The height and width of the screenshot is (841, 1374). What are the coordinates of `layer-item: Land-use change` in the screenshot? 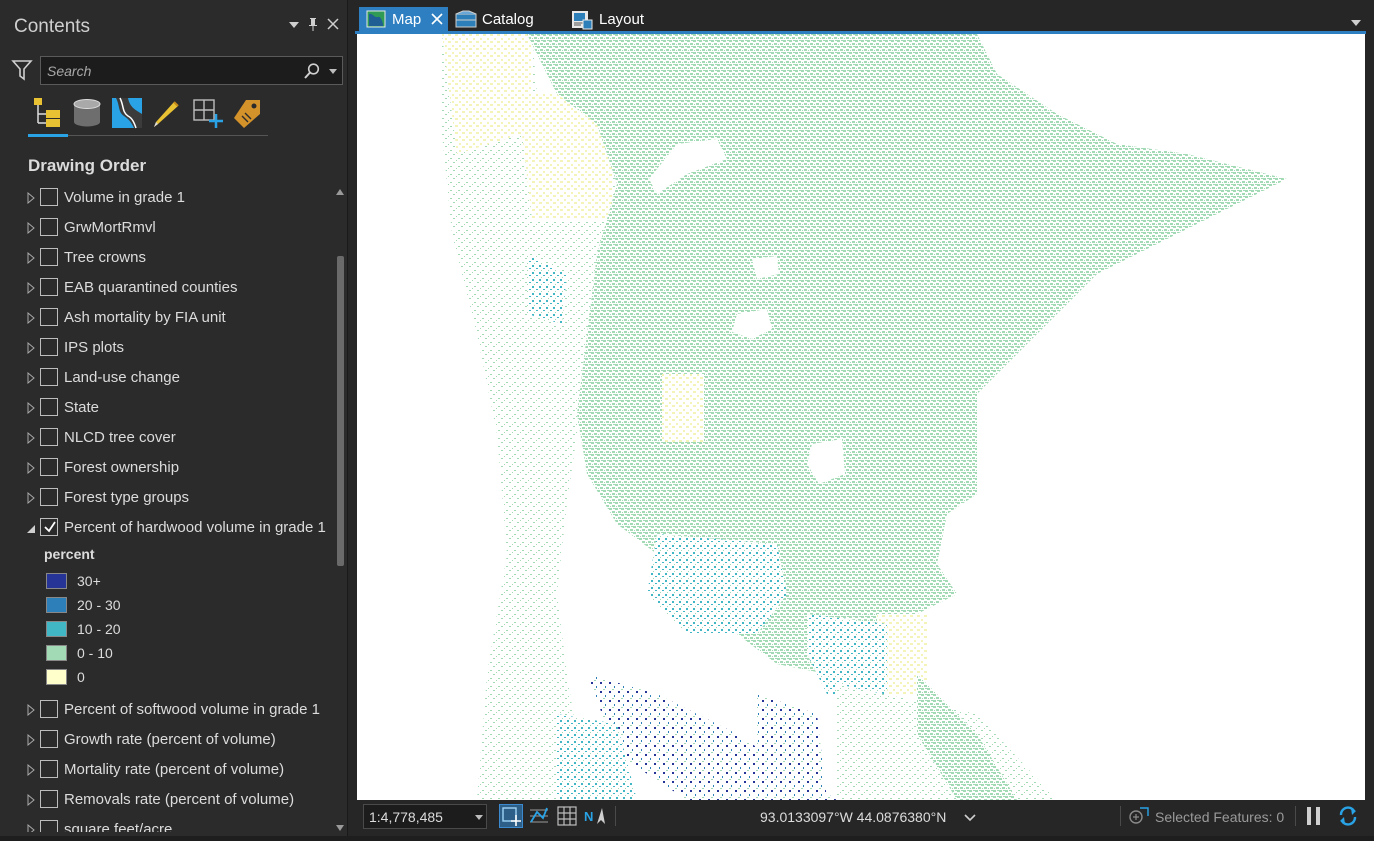 It's located at (167, 377).